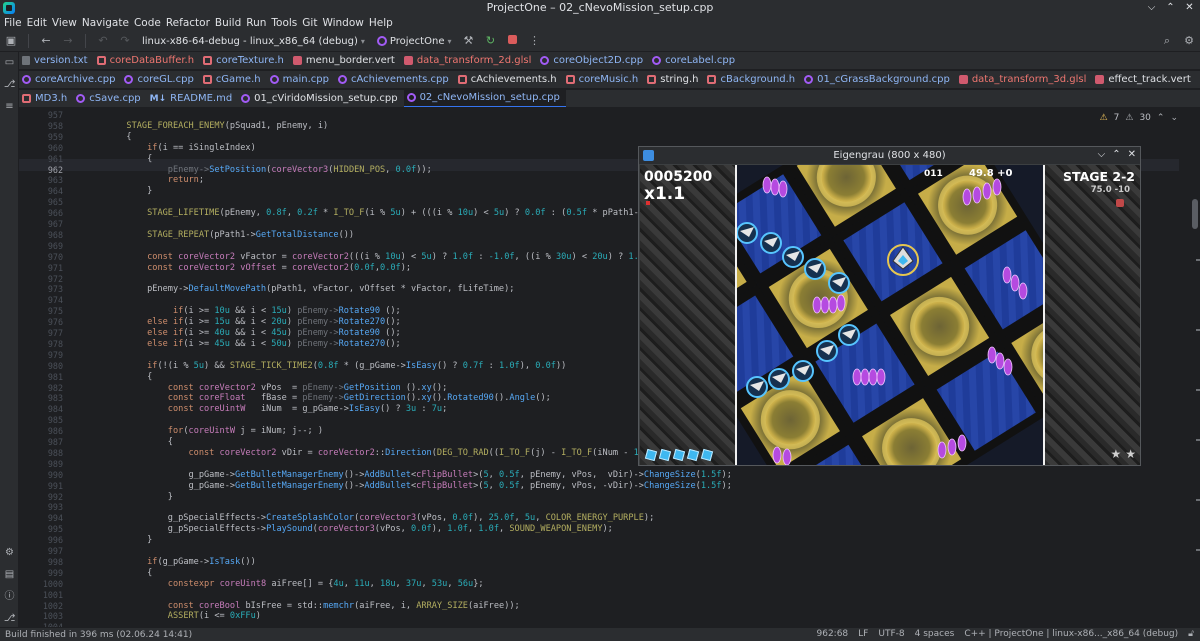 The height and width of the screenshot is (641, 1200). What do you see at coordinates (1167, 41) in the screenshot?
I see `search-everywhere-icon: ⌕` at bounding box center [1167, 41].